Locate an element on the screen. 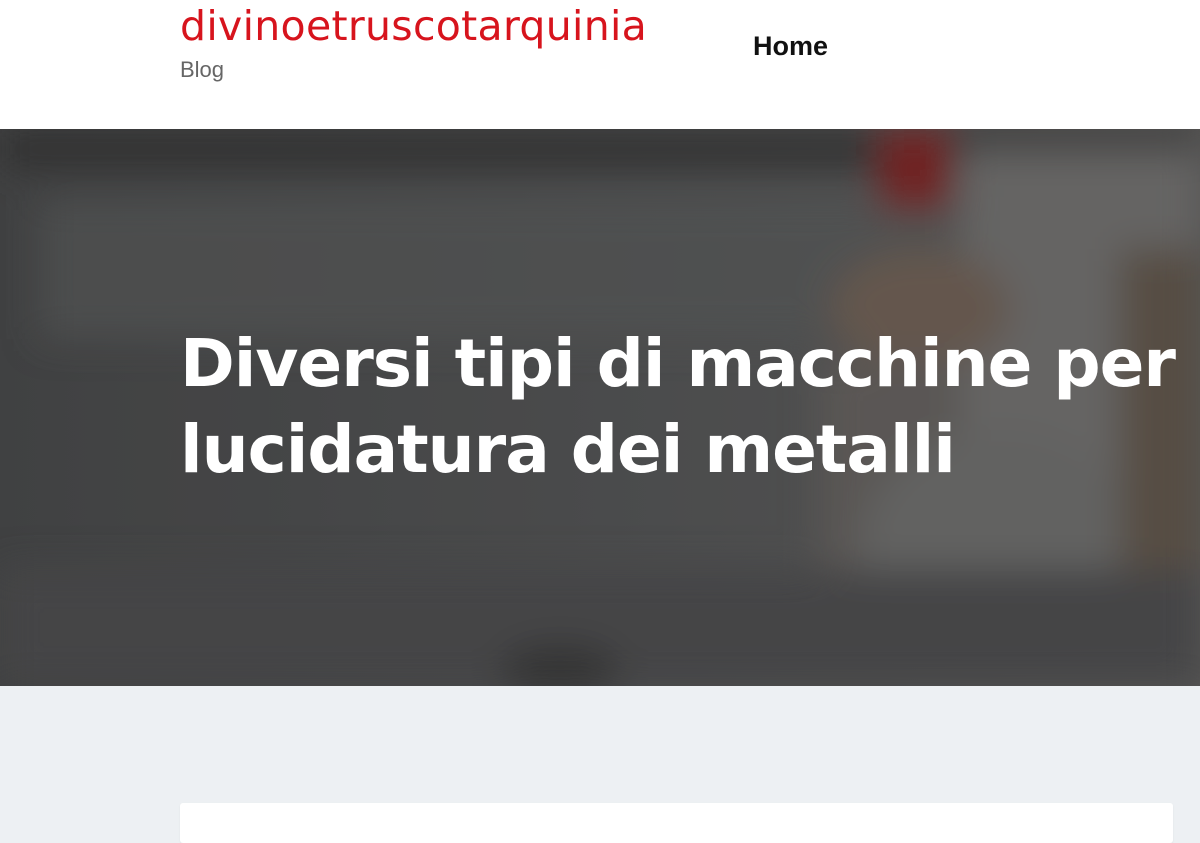 The width and height of the screenshot is (1200, 843). site-title-link: divinoetruscotarquinia is located at coordinates (413, 26).